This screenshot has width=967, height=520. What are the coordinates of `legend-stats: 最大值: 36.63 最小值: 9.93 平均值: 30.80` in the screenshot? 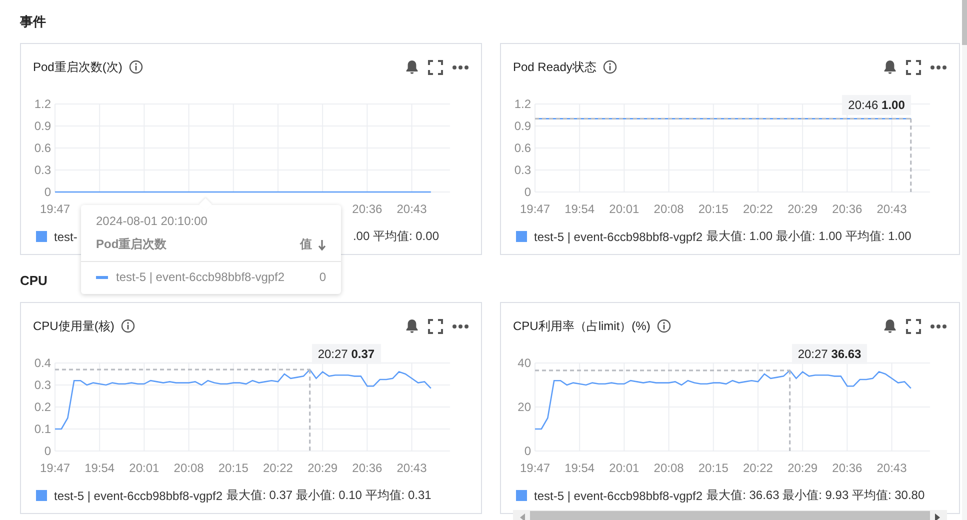 It's located at (815, 495).